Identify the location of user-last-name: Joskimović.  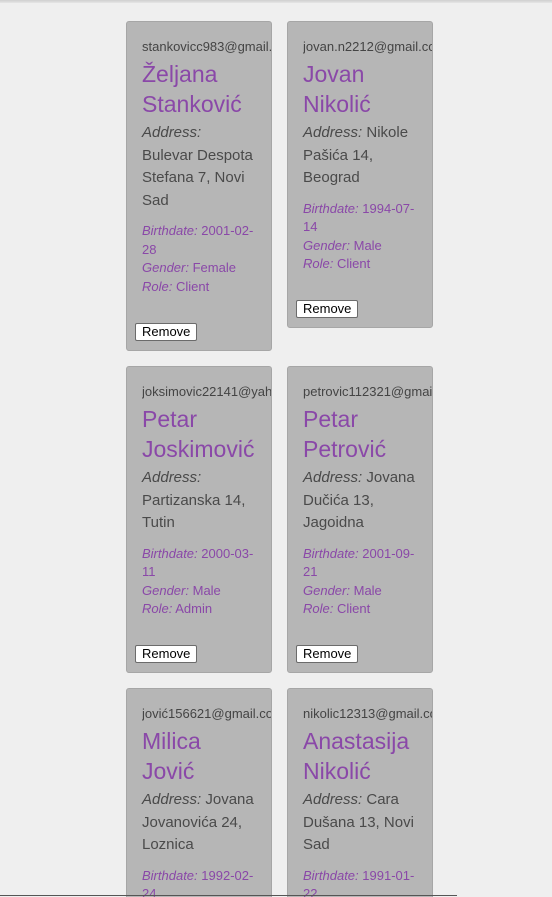
(198, 449).